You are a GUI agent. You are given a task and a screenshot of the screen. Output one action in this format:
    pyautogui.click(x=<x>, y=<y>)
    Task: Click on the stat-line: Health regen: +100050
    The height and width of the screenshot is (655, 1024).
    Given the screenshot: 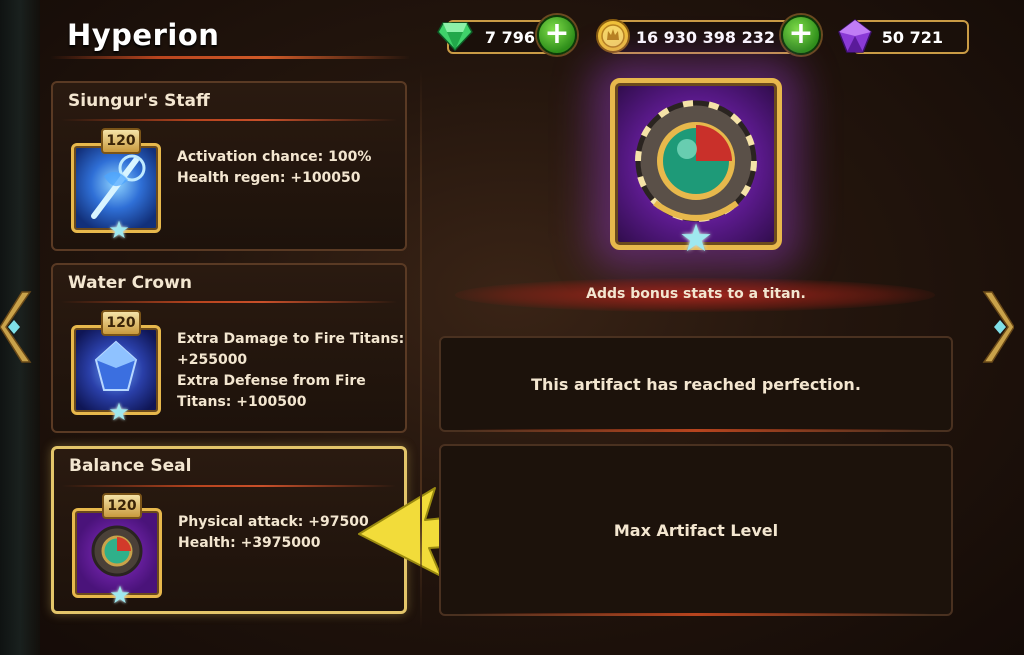 What is the action you would take?
    pyautogui.click(x=269, y=178)
    